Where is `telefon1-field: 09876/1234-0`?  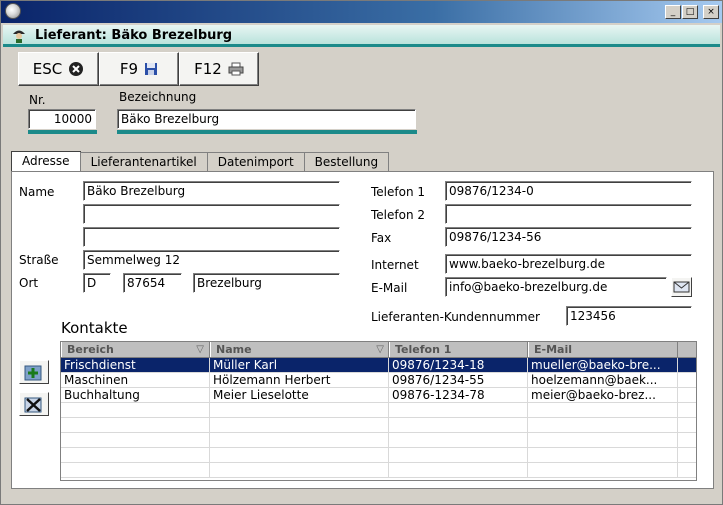 telefon1-field: 09876/1234-0 is located at coordinates (568, 191).